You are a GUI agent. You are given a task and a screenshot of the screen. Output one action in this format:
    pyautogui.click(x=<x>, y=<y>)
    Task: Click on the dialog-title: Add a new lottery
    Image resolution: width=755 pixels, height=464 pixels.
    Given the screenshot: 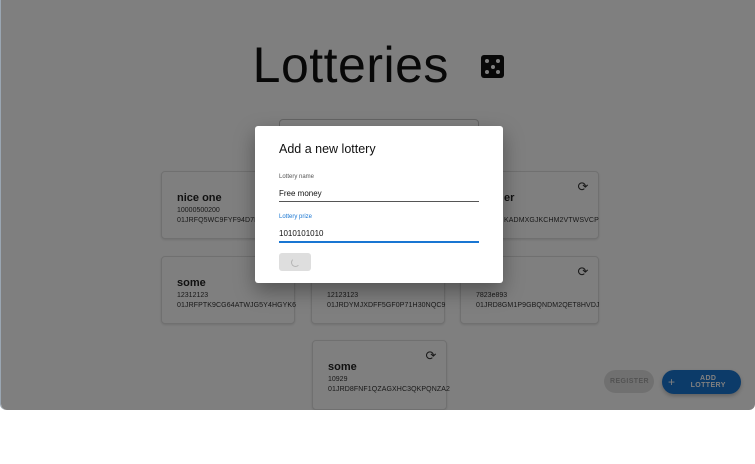 What is the action you would take?
    pyautogui.click(x=327, y=149)
    